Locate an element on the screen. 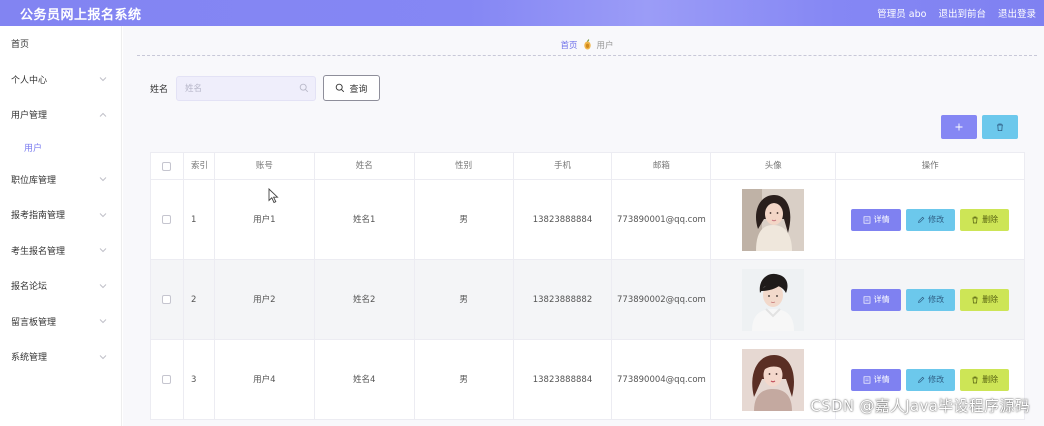  breadcrumb-home: 首页 is located at coordinates (568, 45).